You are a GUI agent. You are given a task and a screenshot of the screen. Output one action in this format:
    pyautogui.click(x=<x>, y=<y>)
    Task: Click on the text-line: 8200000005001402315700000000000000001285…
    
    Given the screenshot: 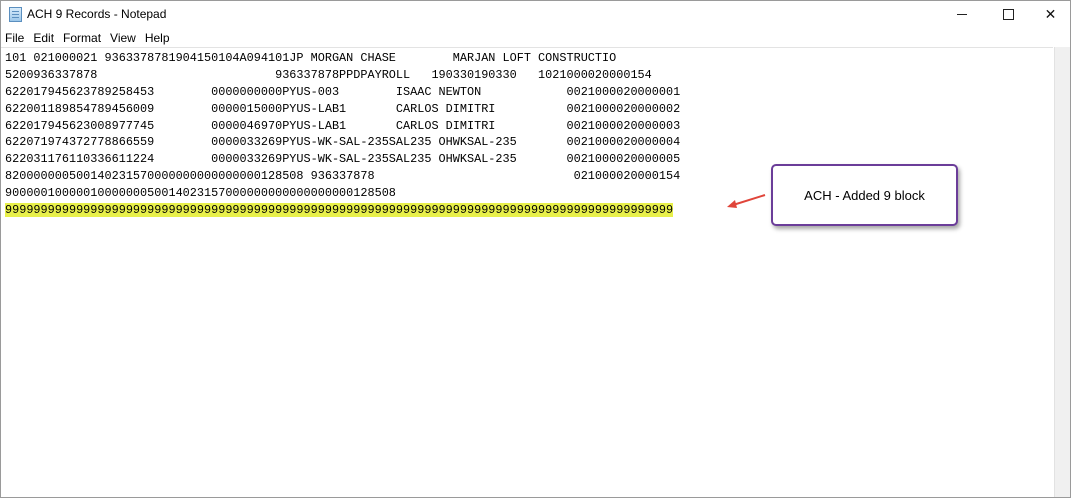 What is the action you would take?
    pyautogui.click(x=342, y=176)
    